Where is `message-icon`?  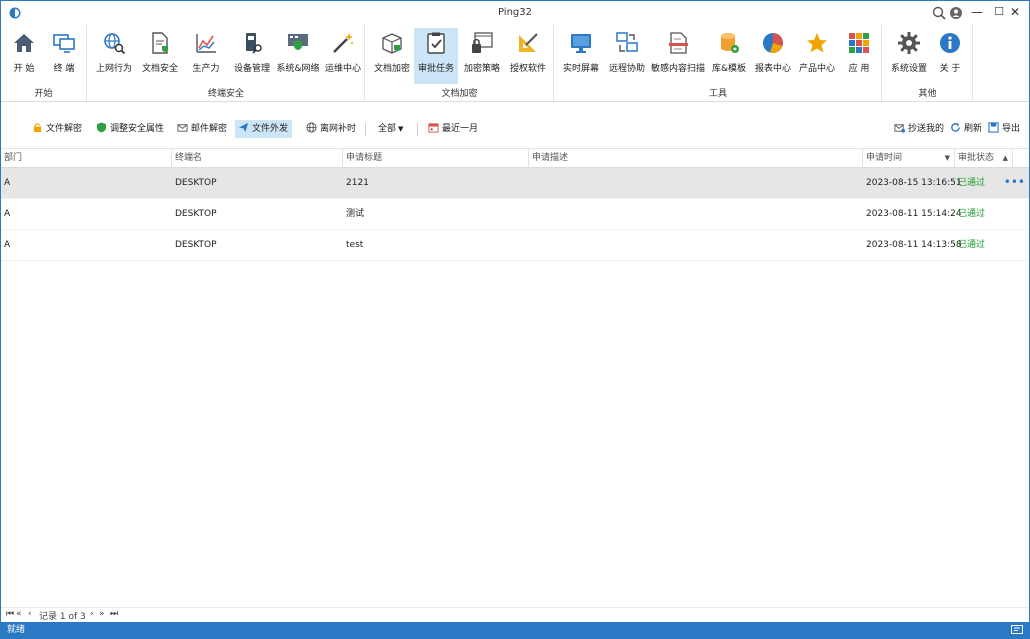 message-icon is located at coordinates (1017, 630).